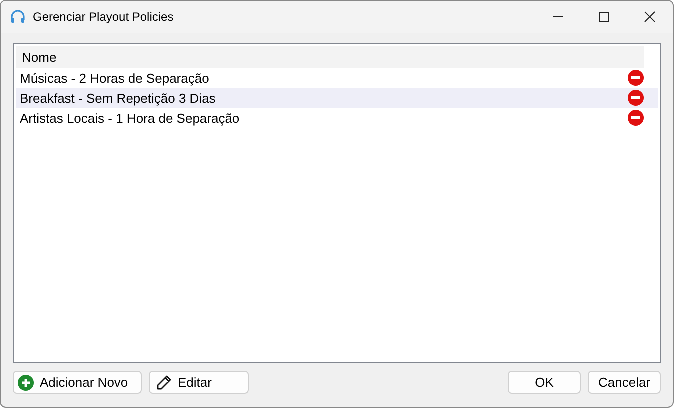  What do you see at coordinates (544, 382) in the screenshot?
I see `action-button: OK` at bounding box center [544, 382].